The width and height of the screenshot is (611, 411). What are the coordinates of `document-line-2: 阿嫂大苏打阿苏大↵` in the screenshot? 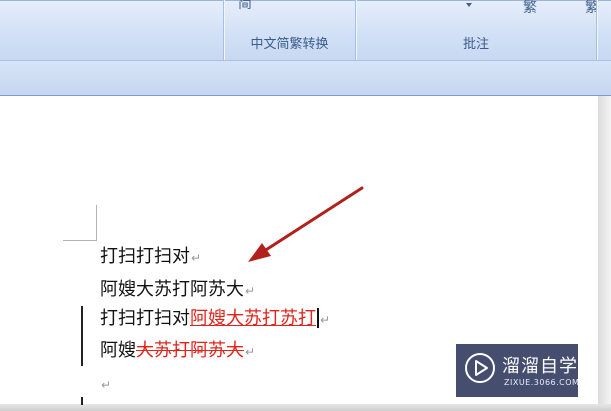 It's located at (177, 290).